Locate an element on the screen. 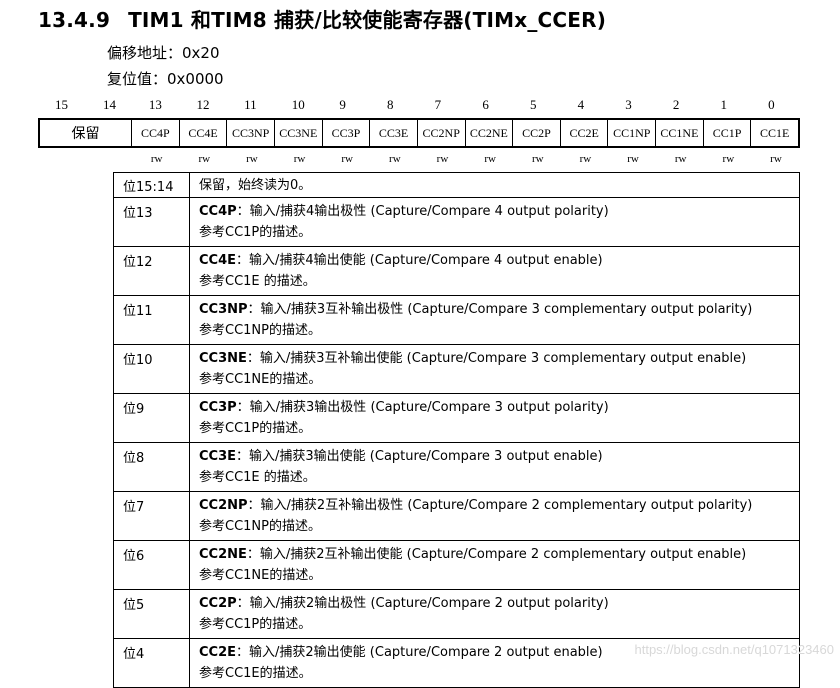  bit-label: 位7 is located at coordinates (152, 516).